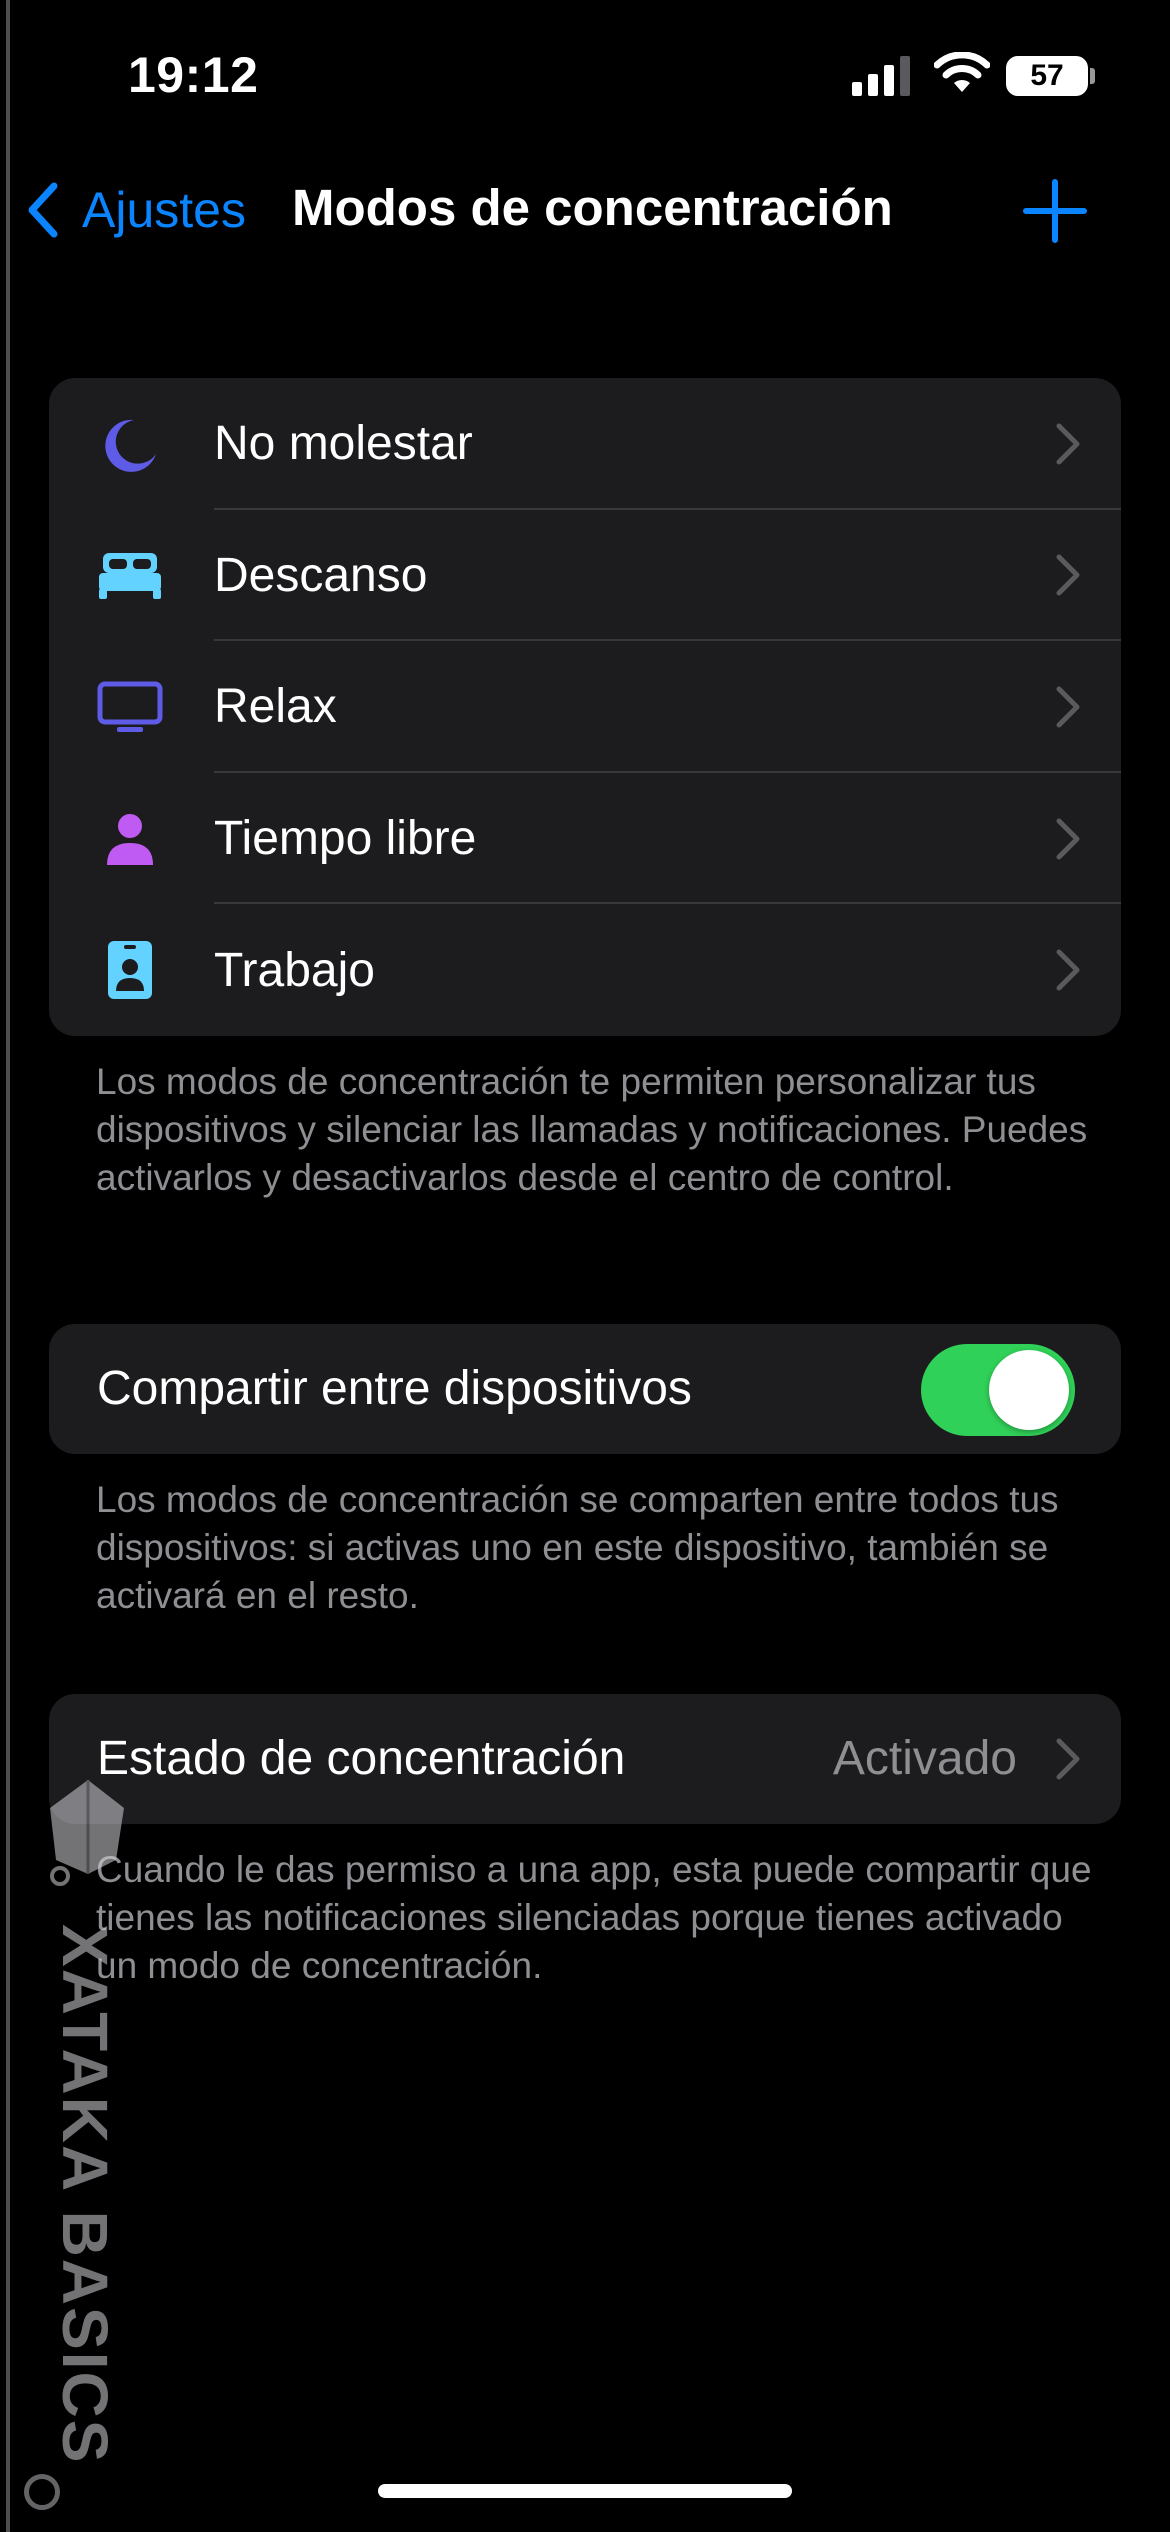  What do you see at coordinates (1029, 1390) in the screenshot?
I see `toggle-knob` at bounding box center [1029, 1390].